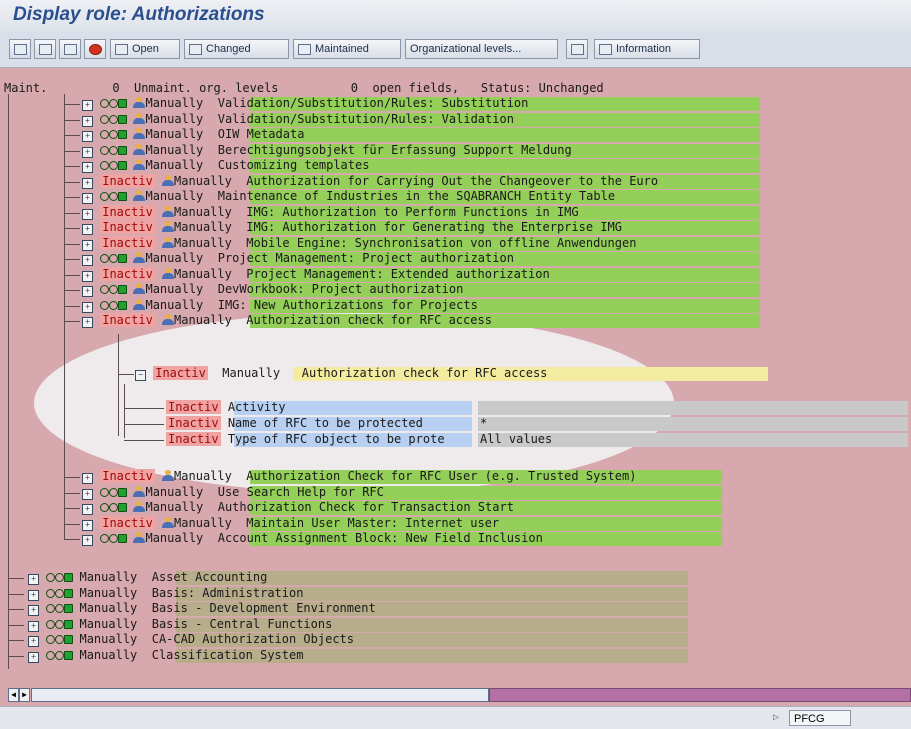  I want to click on status-arrow-icon: ▷, so click(776, 717).